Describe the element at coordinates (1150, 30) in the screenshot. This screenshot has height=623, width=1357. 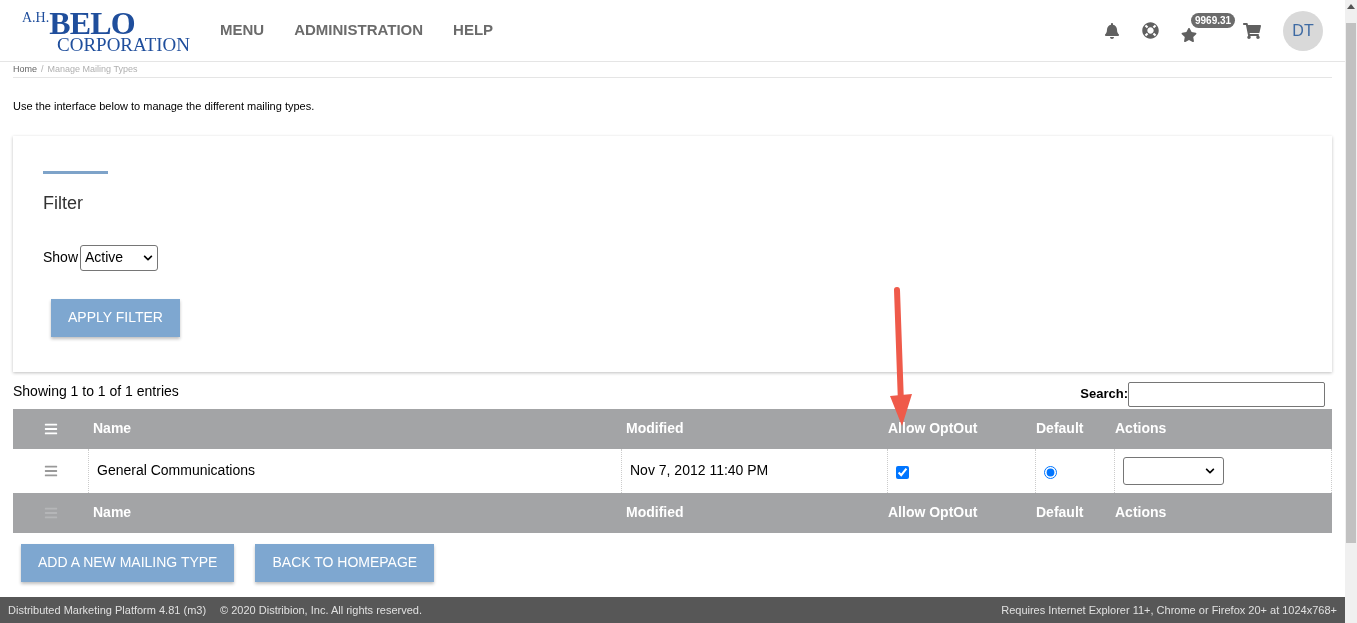
I see `help-icon` at that location.